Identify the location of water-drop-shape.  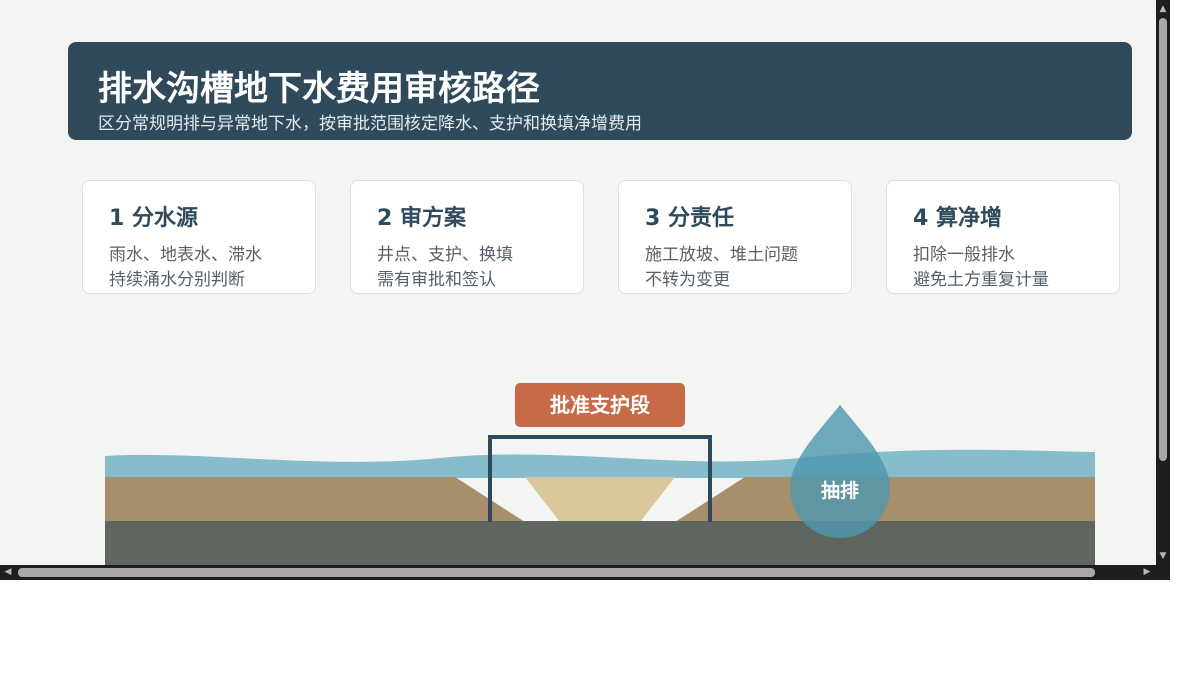
(840, 471).